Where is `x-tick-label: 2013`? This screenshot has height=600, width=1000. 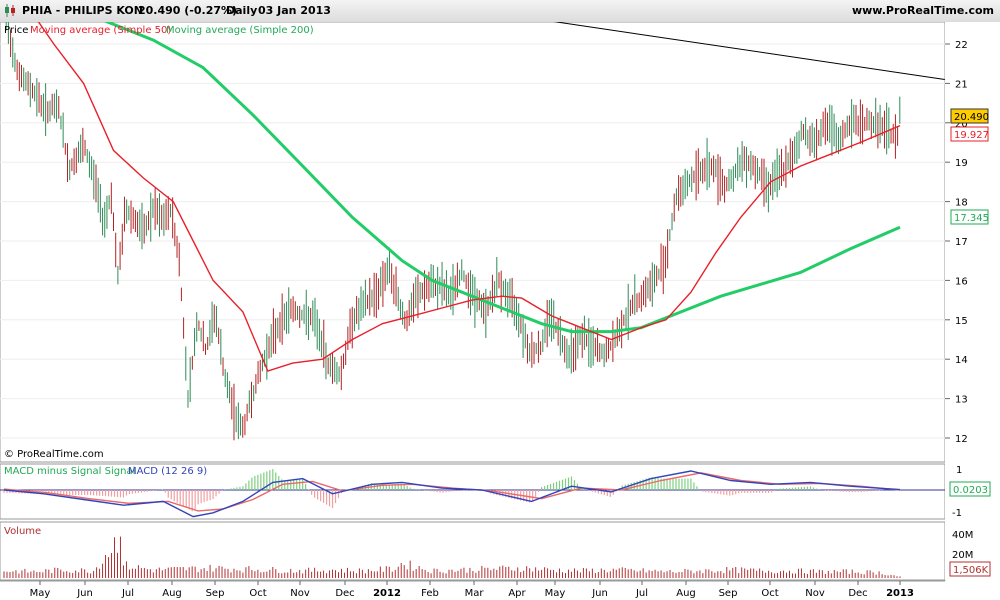
x-tick-label: 2013 is located at coordinates (900, 593).